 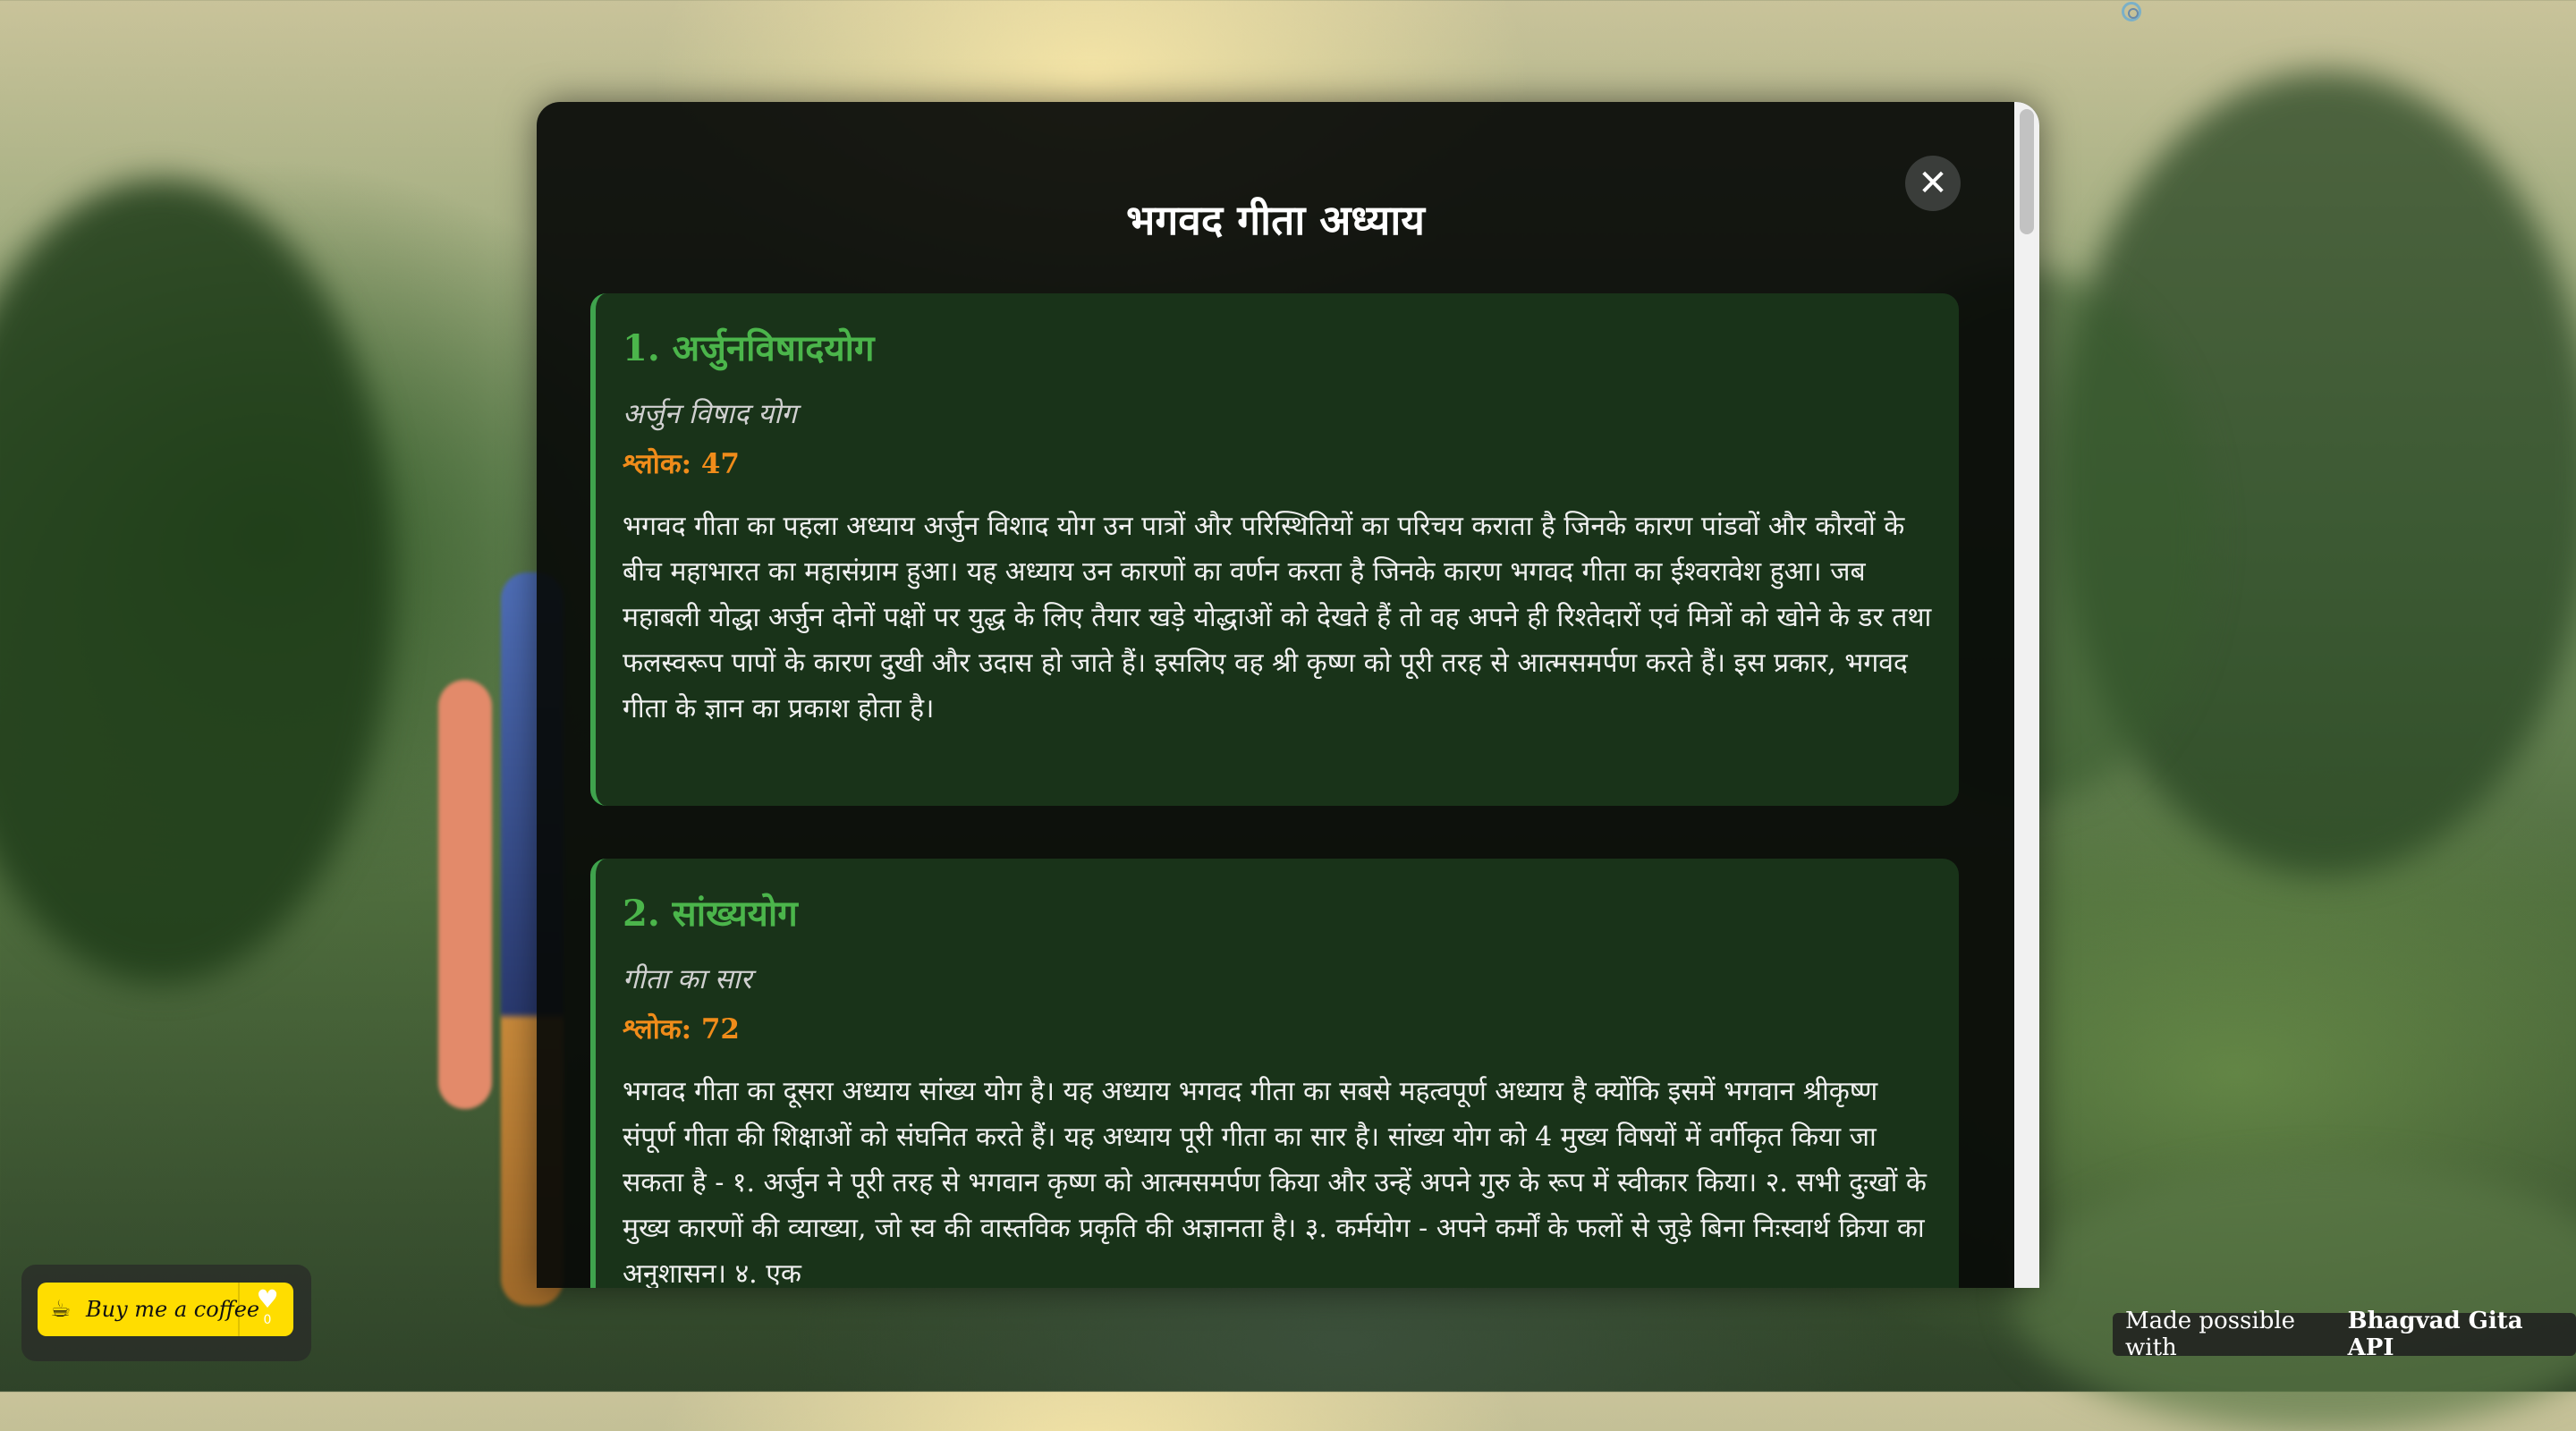 What do you see at coordinates (2027, 172) in the screenshot?
I see `scrollbar-thumb` at bounding box center [2027, 172].